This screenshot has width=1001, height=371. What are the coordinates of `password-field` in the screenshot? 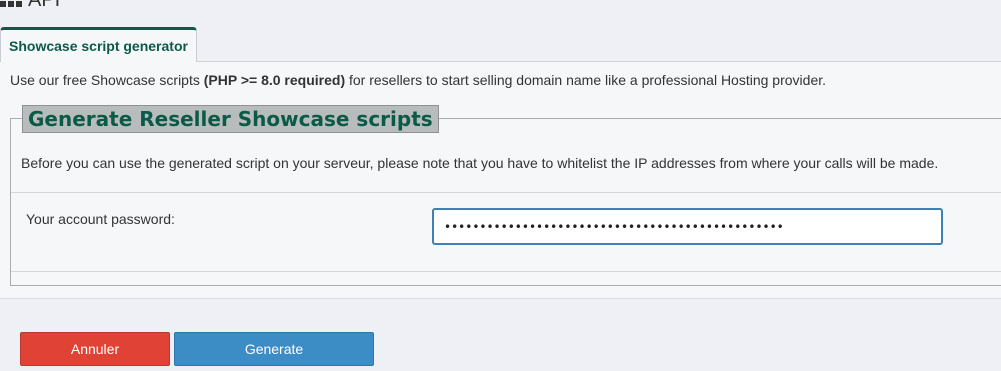 It's located at (687, 226).